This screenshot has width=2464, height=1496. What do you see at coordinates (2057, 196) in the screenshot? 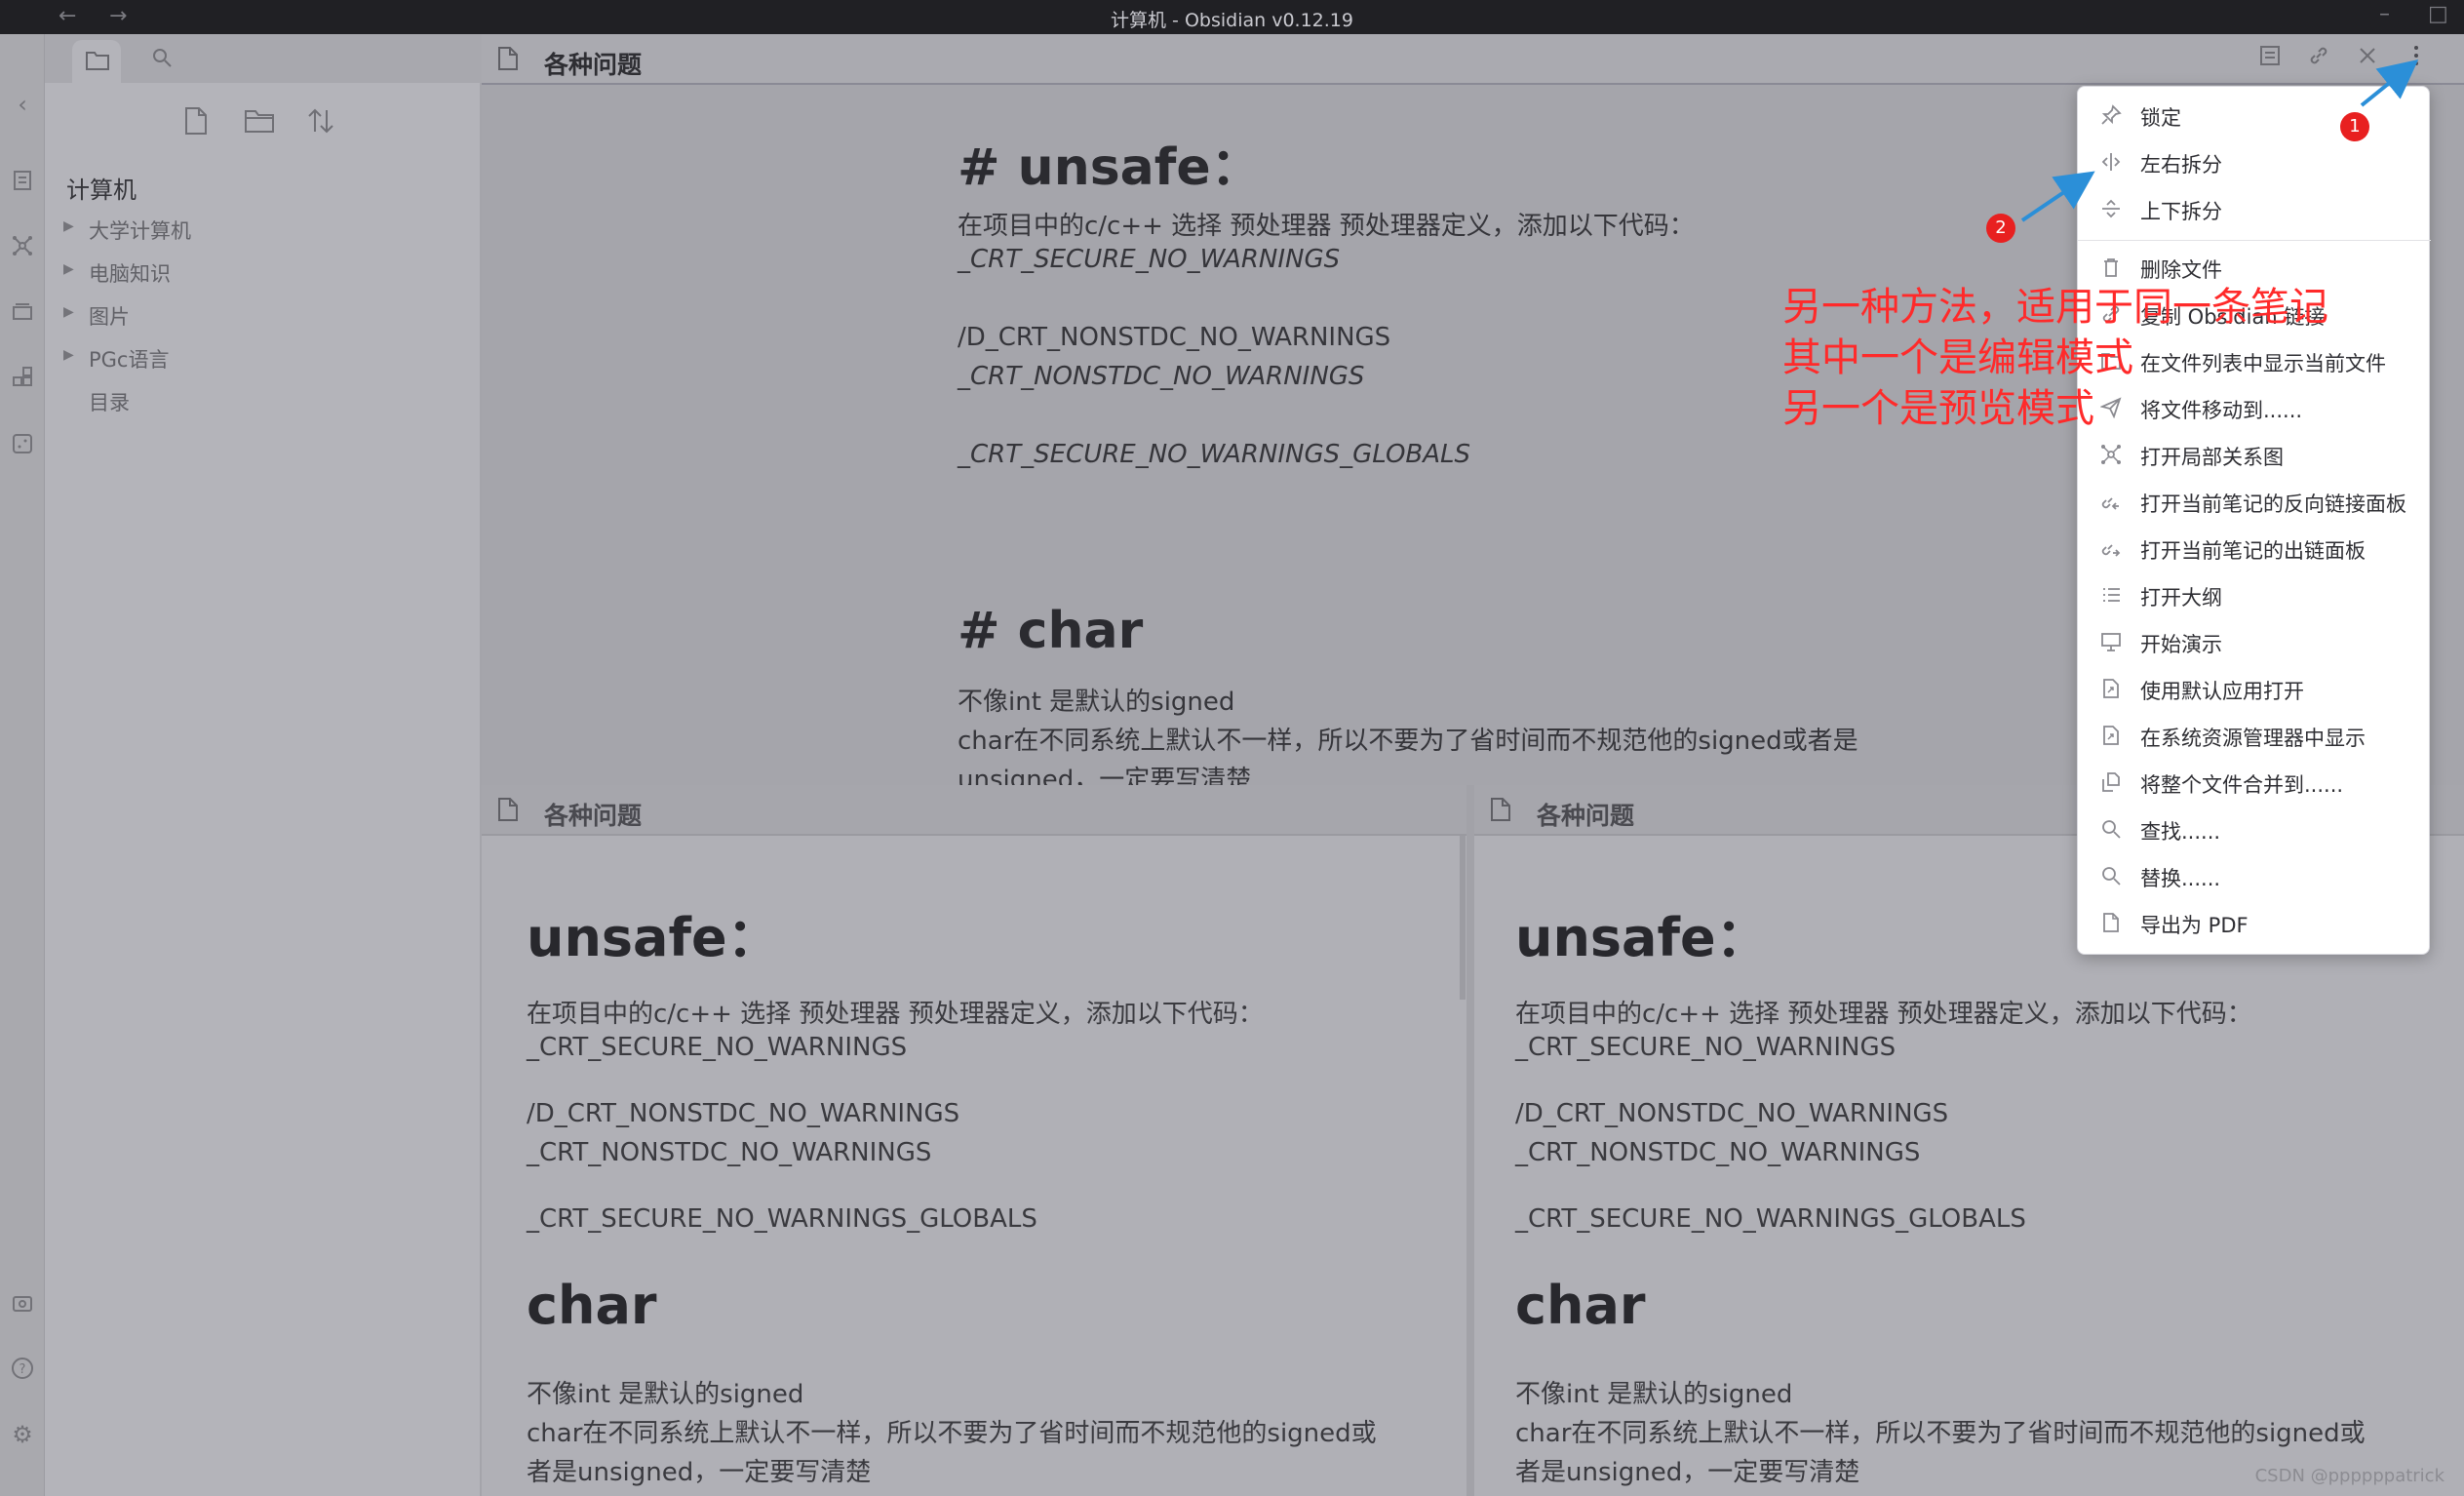
I see `arrow-to-split` at bounding box center [2057, 196].